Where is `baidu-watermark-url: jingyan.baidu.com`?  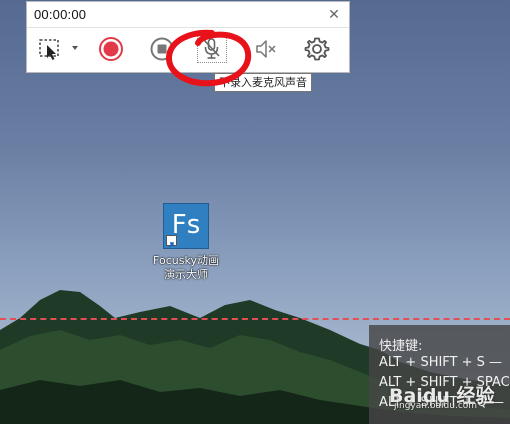 baidu-watermark-url: jingyan.baidu.com is located at coordinates (436, 406).